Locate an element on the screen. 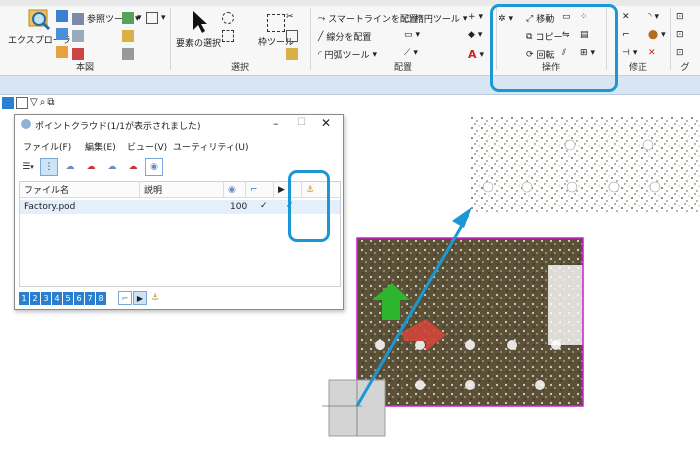 Image resolution: width=700 pixels, height=452 pixels. dialog-titlebar: ポイントクラウド(1/1が表示されました) – ☐ ✕ is located at coordinates (179, 125).